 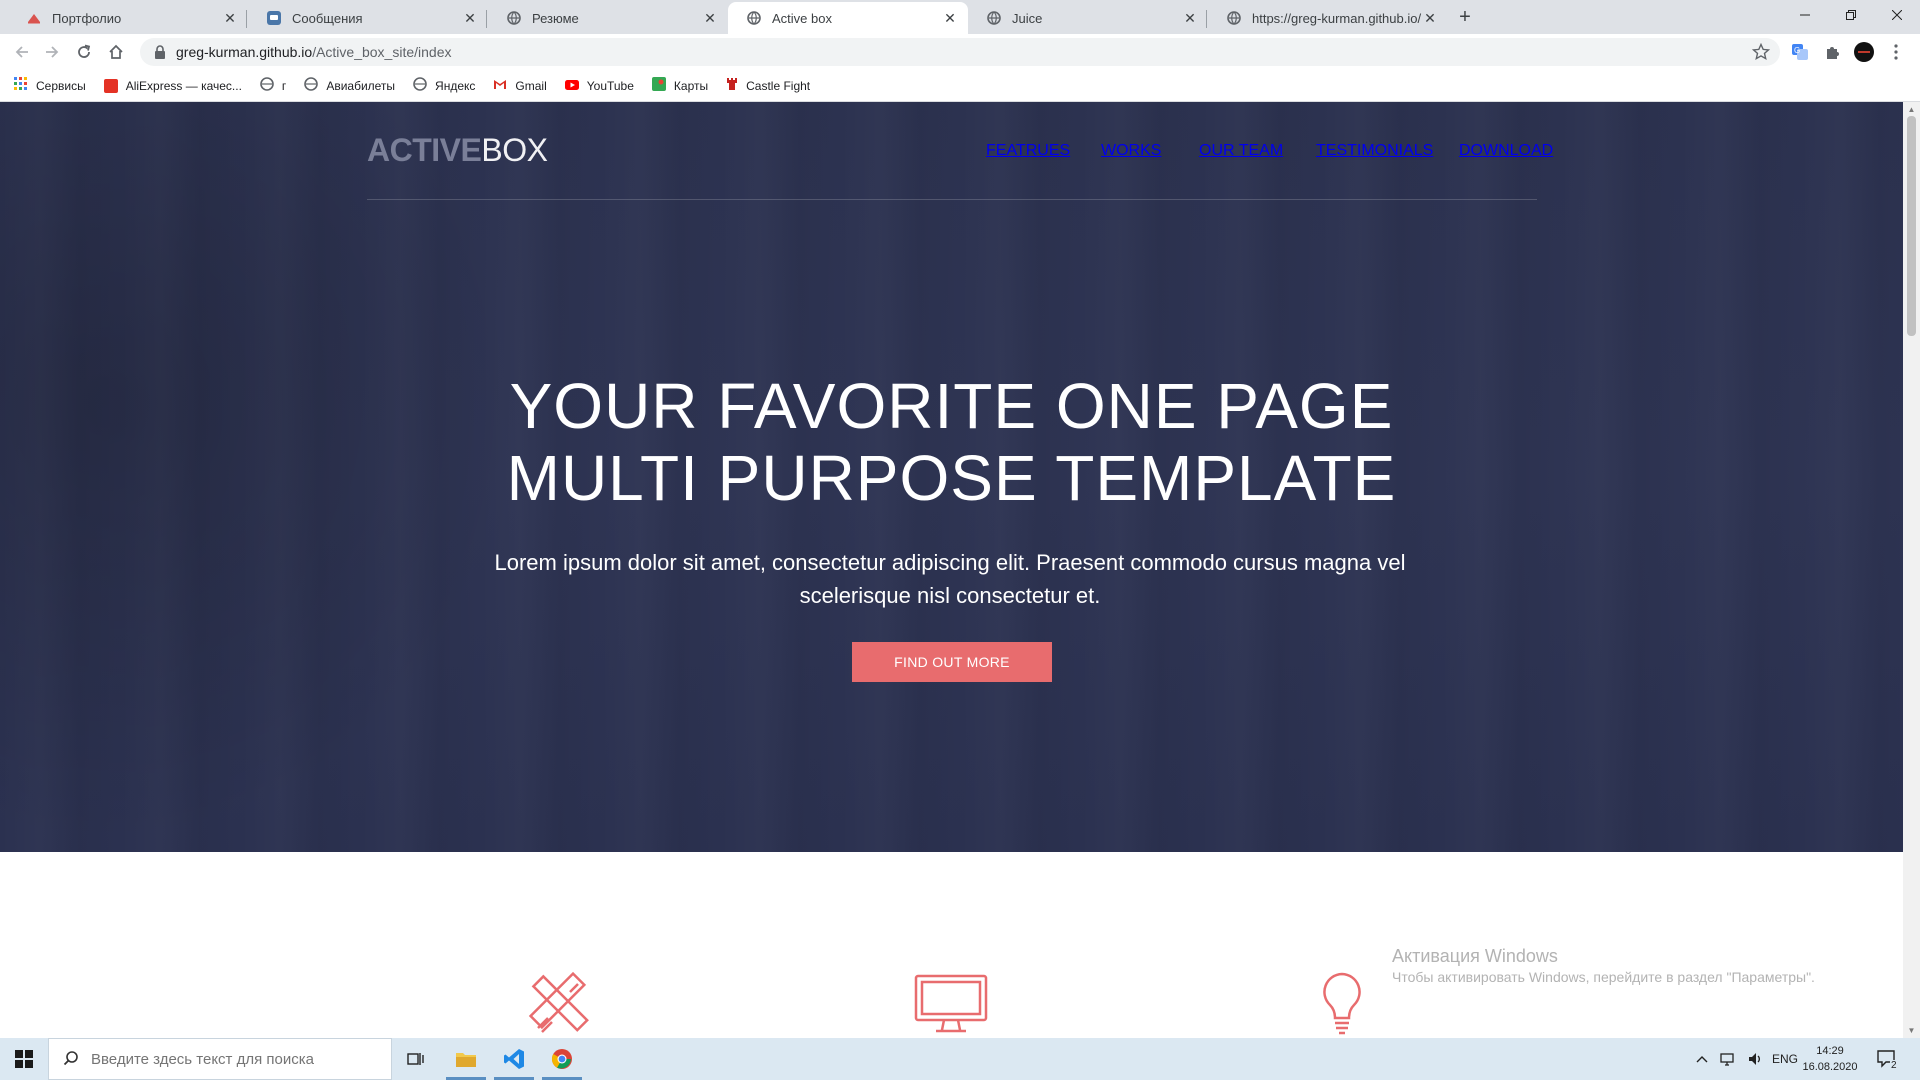 I want to click on bookmark-g: г, so click(x=273, y=85).